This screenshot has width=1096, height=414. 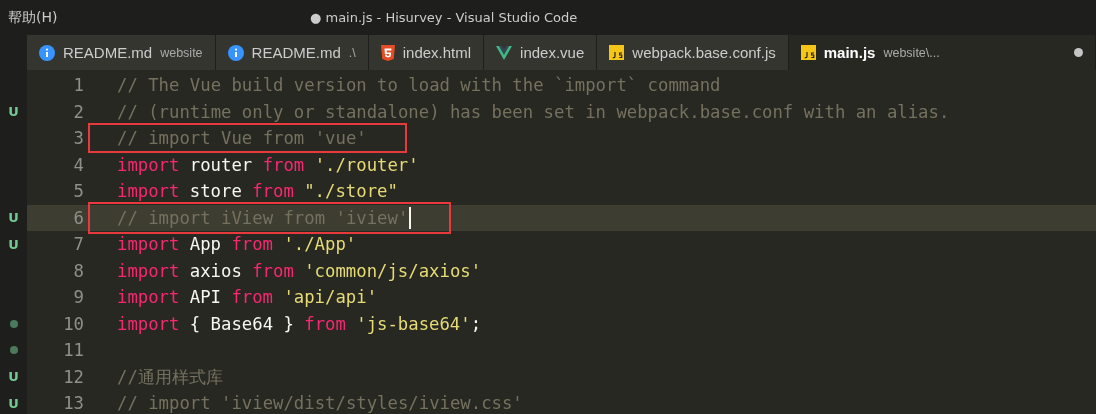 I want to click on vue-icon, so click(x=504, y=52).